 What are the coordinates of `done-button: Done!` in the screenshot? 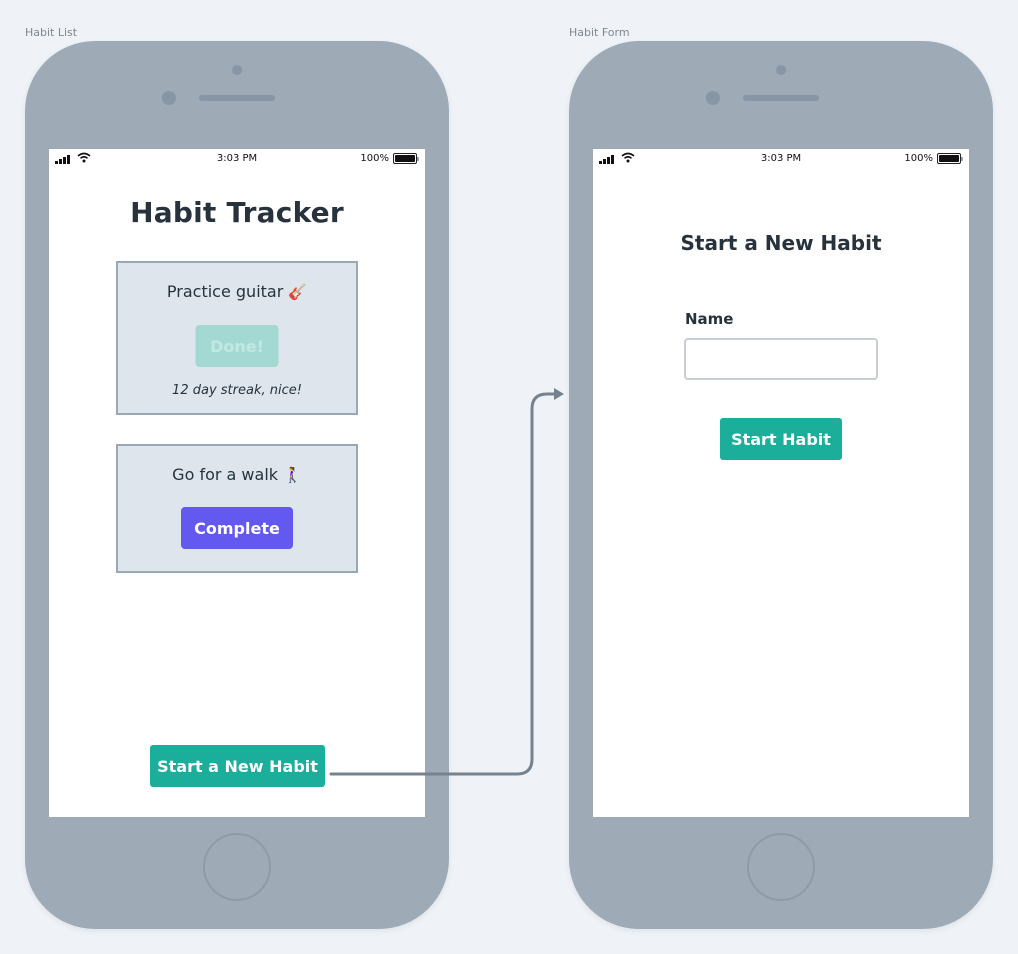 It's located at (237, 346).